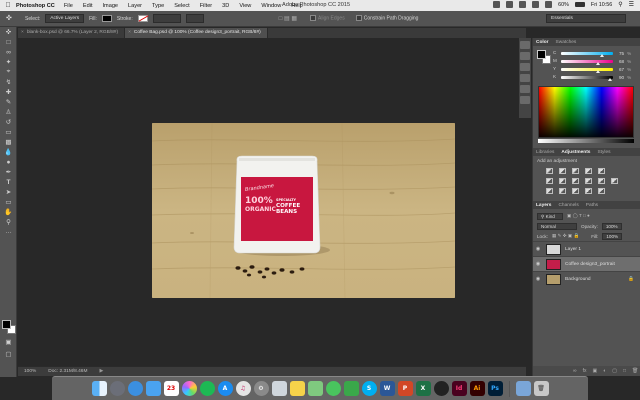 The image size is (640, 400). I want to click on mail-icon, so click(153, 388).